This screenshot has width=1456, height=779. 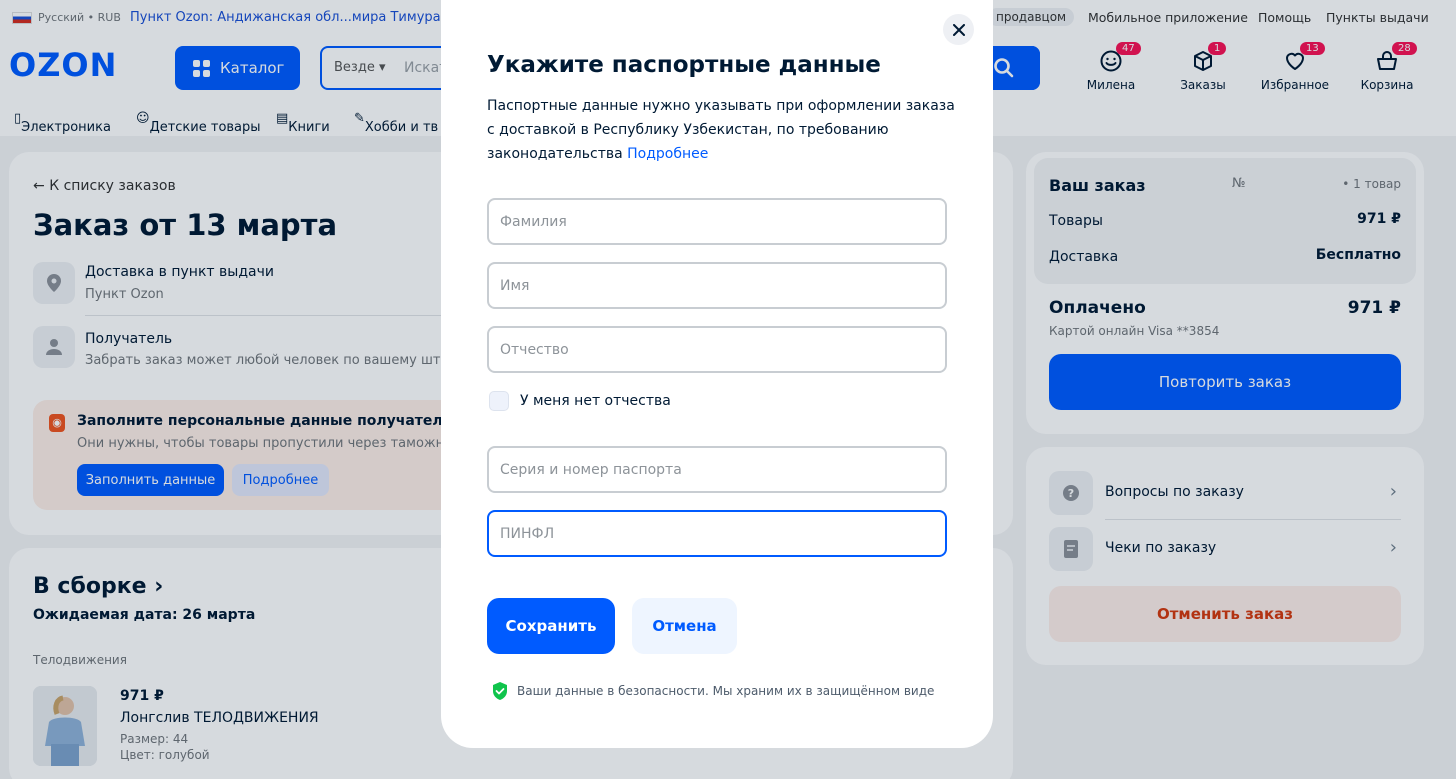 I want to click on pinfl-field, so click(x=717, y=533).